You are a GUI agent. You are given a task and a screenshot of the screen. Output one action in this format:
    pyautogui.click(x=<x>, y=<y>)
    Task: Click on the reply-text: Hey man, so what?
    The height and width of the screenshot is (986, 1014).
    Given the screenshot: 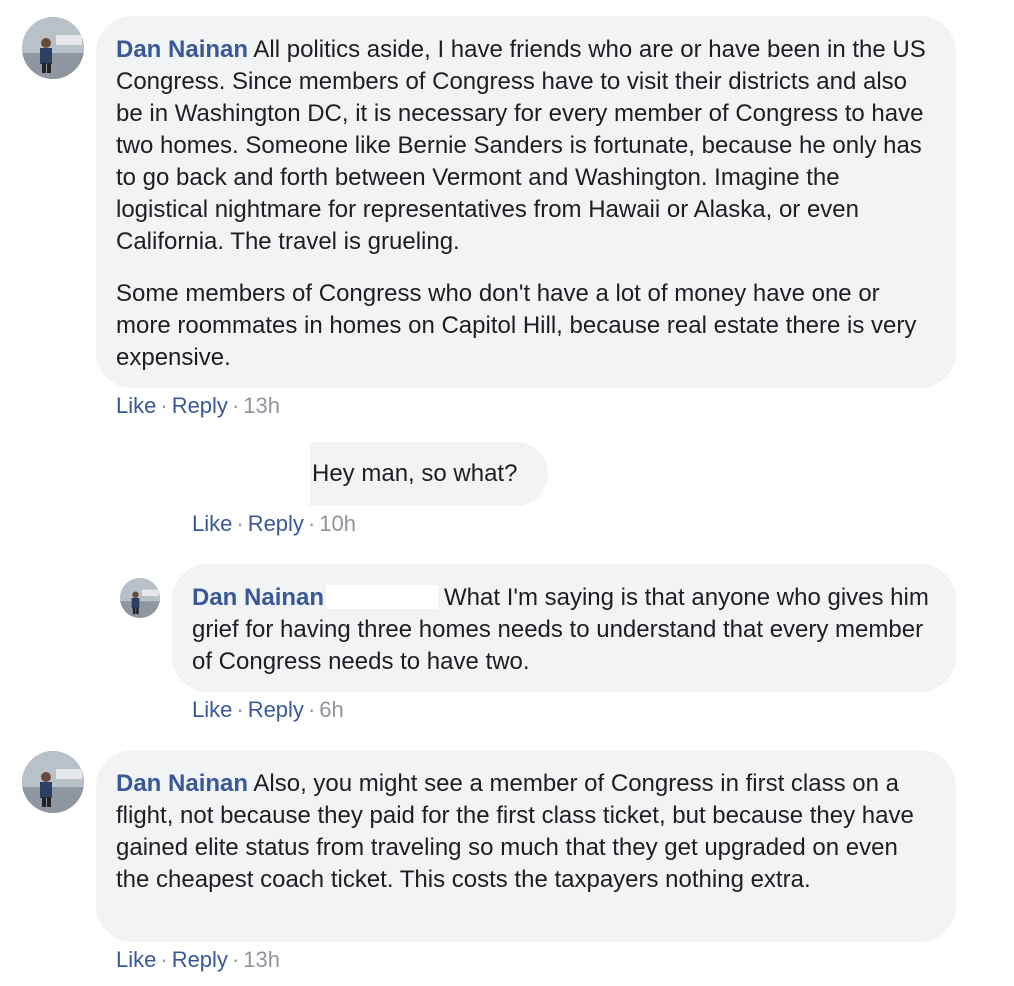 What is the action you would take?
    pyautogui.click(x=415, y=473)
    